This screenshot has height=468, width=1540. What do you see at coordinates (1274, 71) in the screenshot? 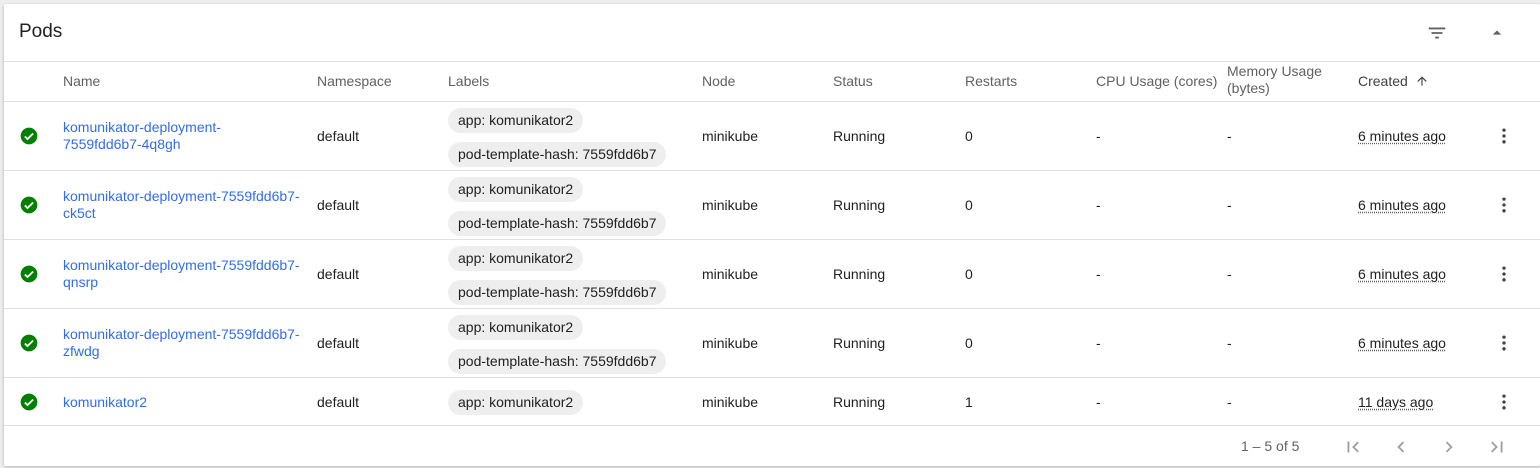
I see `column-memory-usage-line1: Memory Usage` at bounding box center [1274, 71].